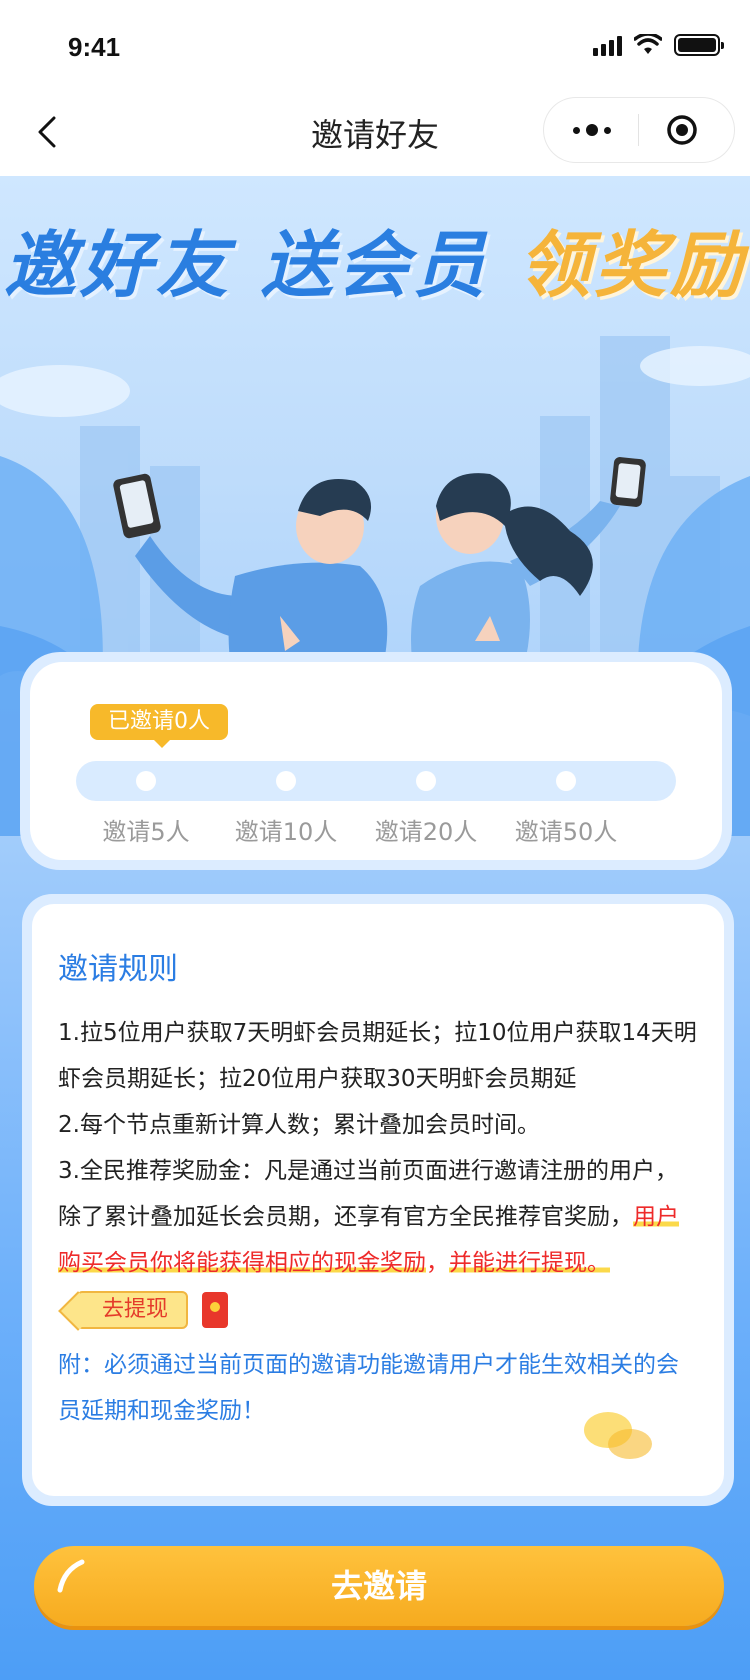 The width and height of the screenshot is (750, 1680). Describe the element at coordinates (699, 45) in the screenshot. I see `battery-icon` at that location.